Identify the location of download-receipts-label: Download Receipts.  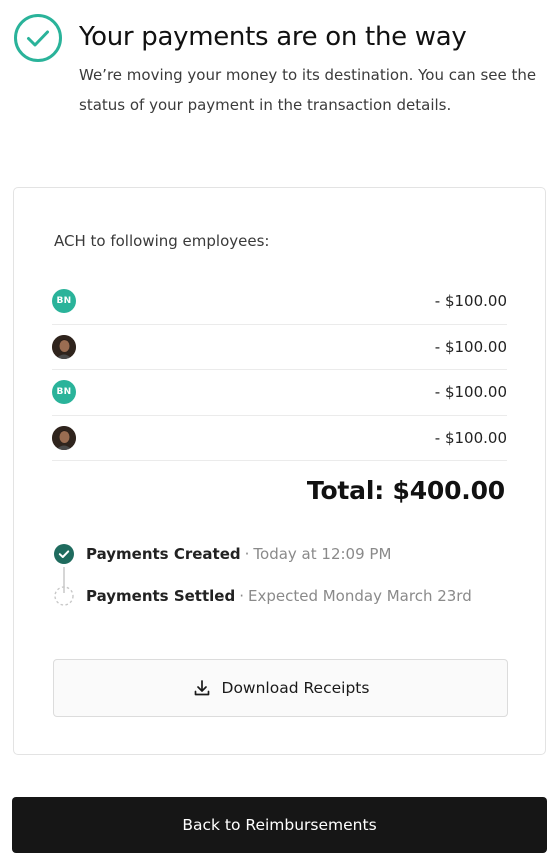
(295, 688).